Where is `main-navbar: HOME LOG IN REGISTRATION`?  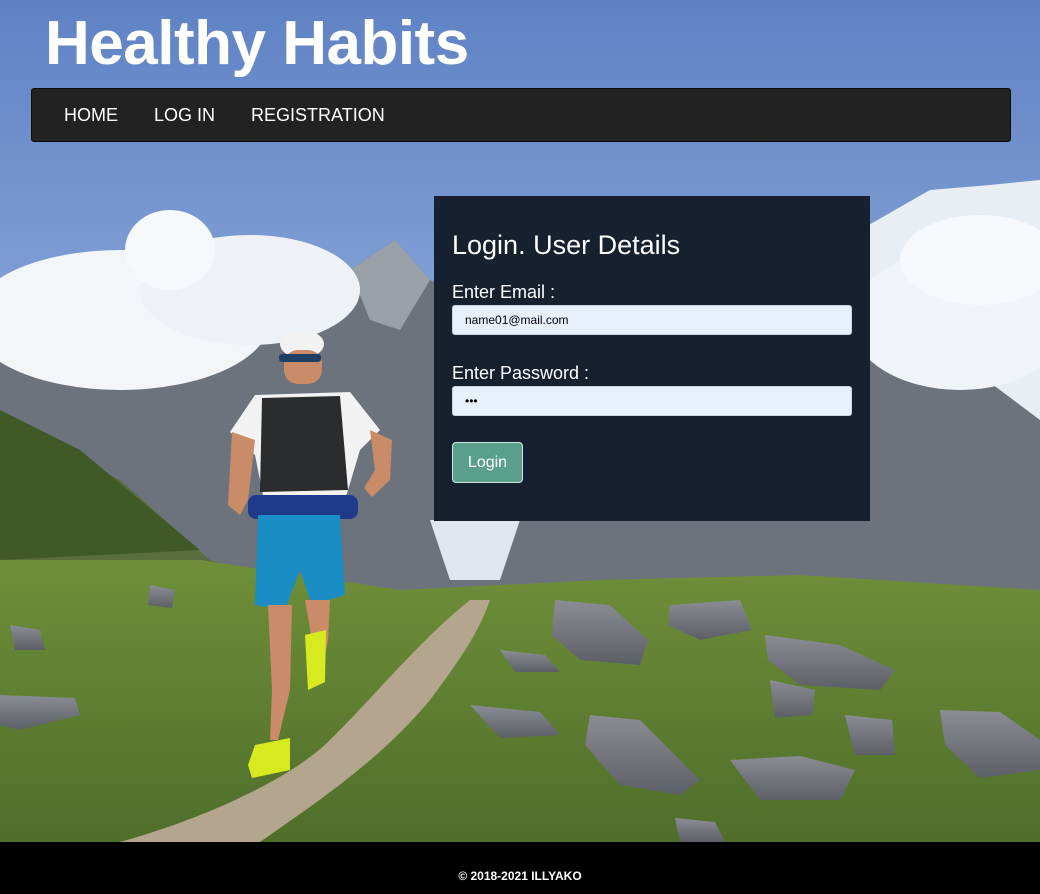 main-navbar: HOME LOG IN REGISTRATION is located at coordinates (521, 115).